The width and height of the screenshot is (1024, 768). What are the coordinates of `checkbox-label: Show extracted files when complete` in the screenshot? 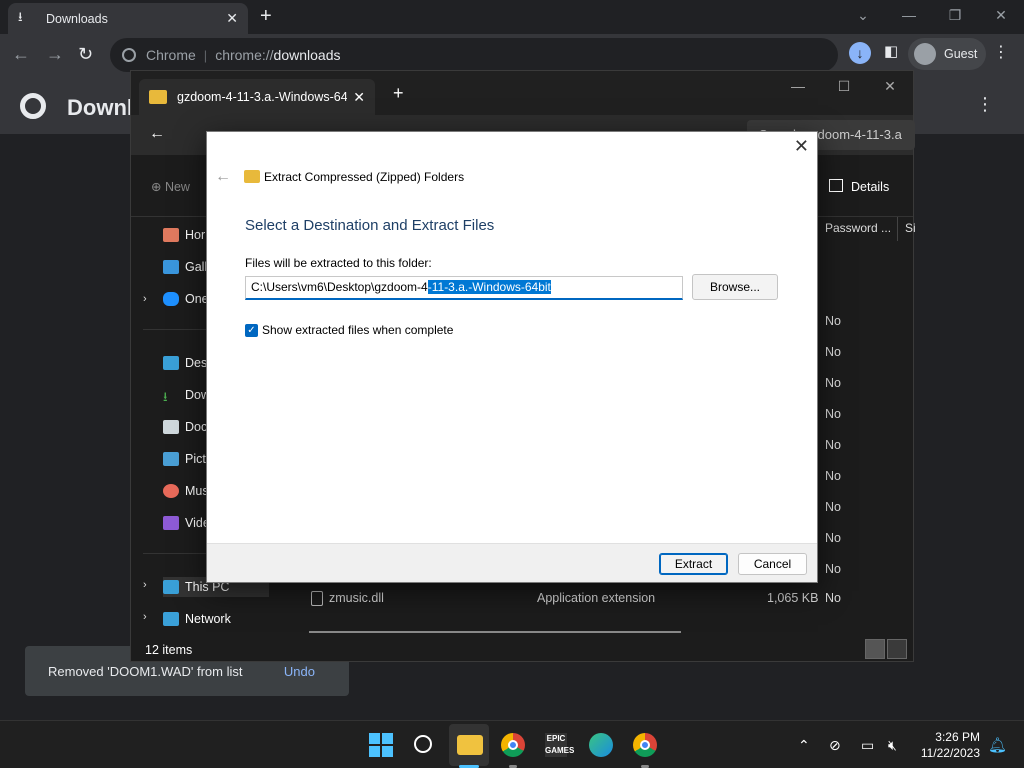 It's located at (358, 330).